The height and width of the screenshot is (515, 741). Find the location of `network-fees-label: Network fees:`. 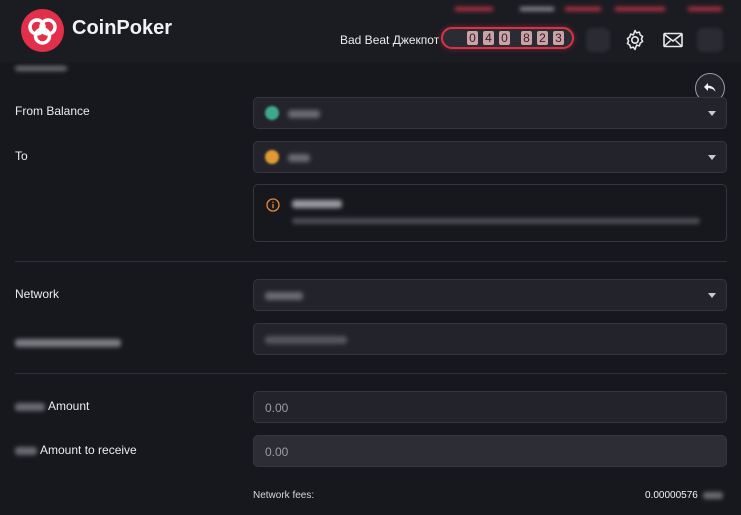

network-fees-label: Network fees: is located at coordinates (284, 495).